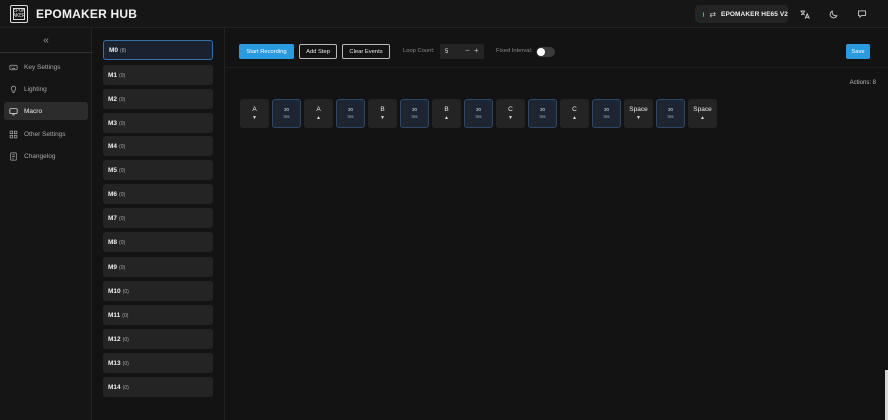 The image size is (888, 420). What do you see at coordinates (113, 194) in the screenshot?
I see `macro-name: M6` at bounding box center [113, 194].